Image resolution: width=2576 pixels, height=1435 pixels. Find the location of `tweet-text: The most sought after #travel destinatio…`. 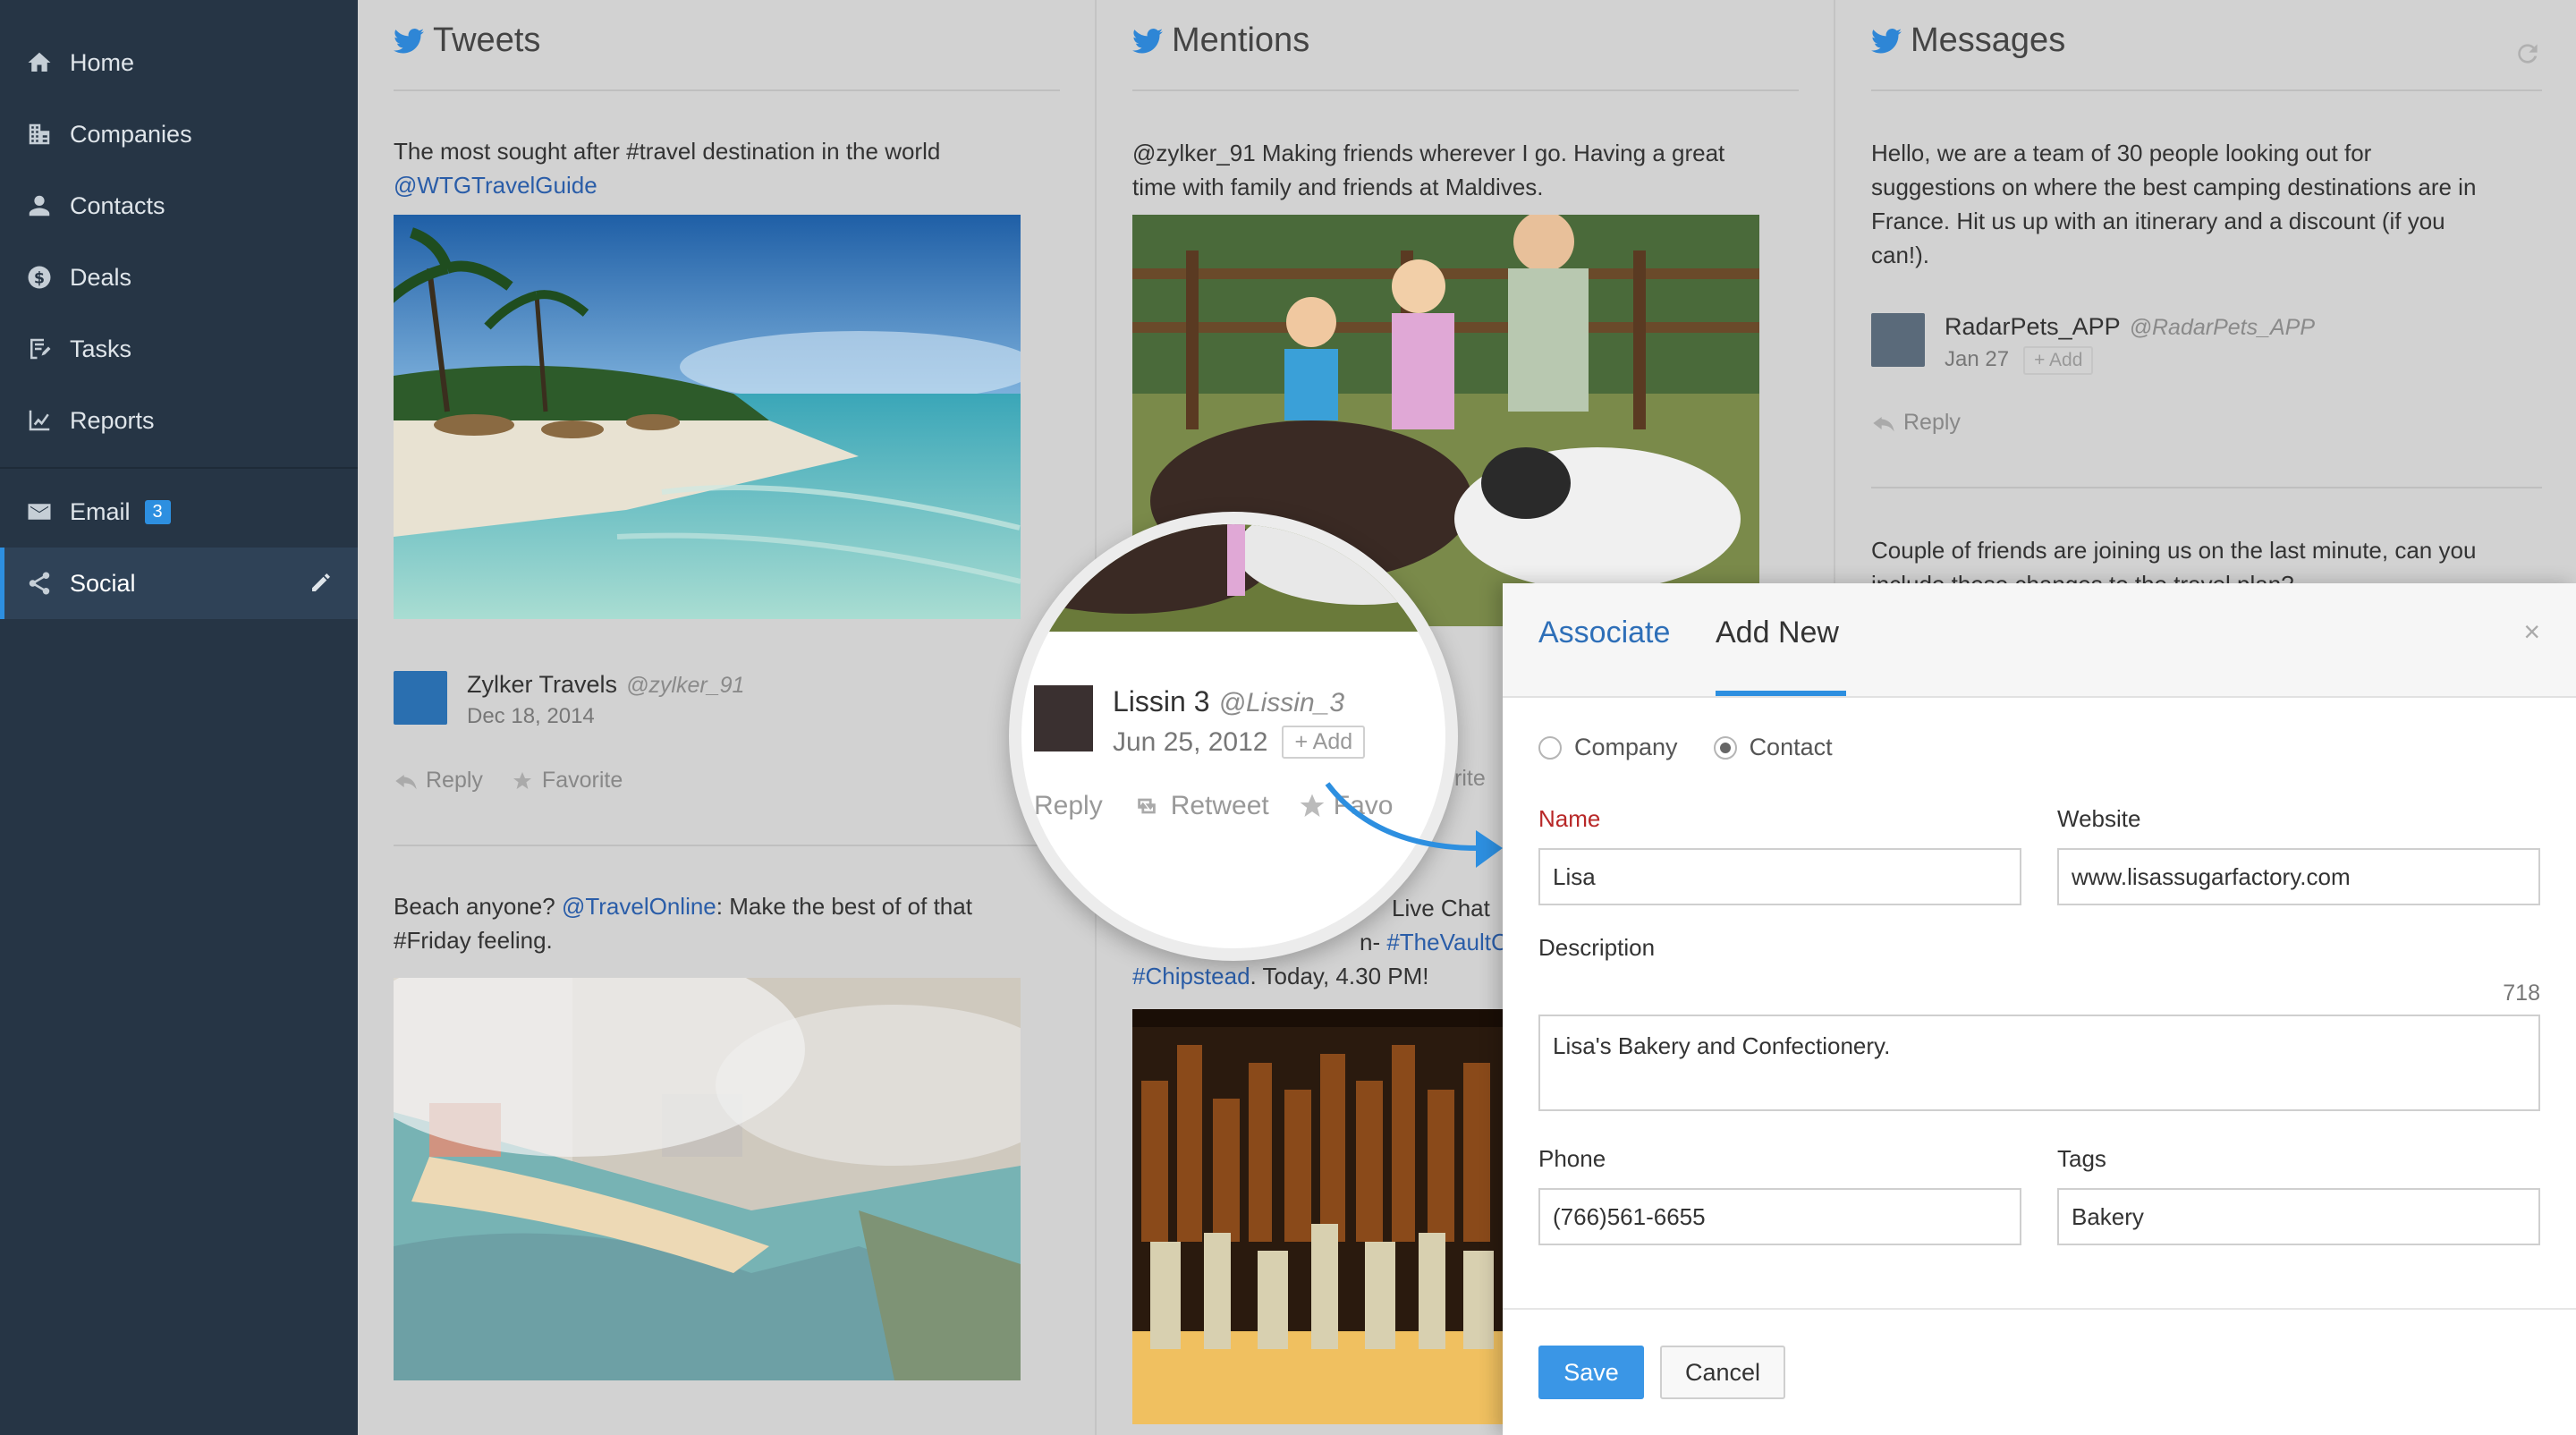

tweet-text: The most sought after #travel destinatio… is located at coordinates (724, 168).